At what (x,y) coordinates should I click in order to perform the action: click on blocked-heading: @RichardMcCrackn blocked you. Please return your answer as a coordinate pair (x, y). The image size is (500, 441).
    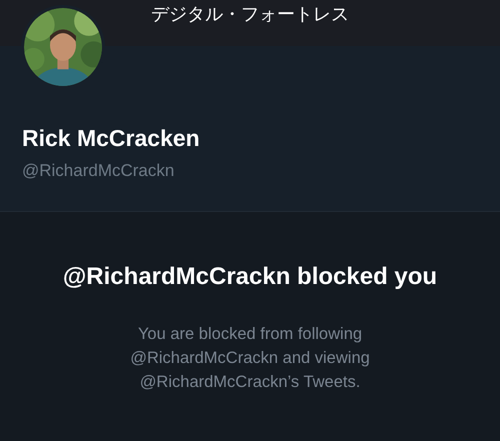
    Looking at the image, I should click on (250, 277).